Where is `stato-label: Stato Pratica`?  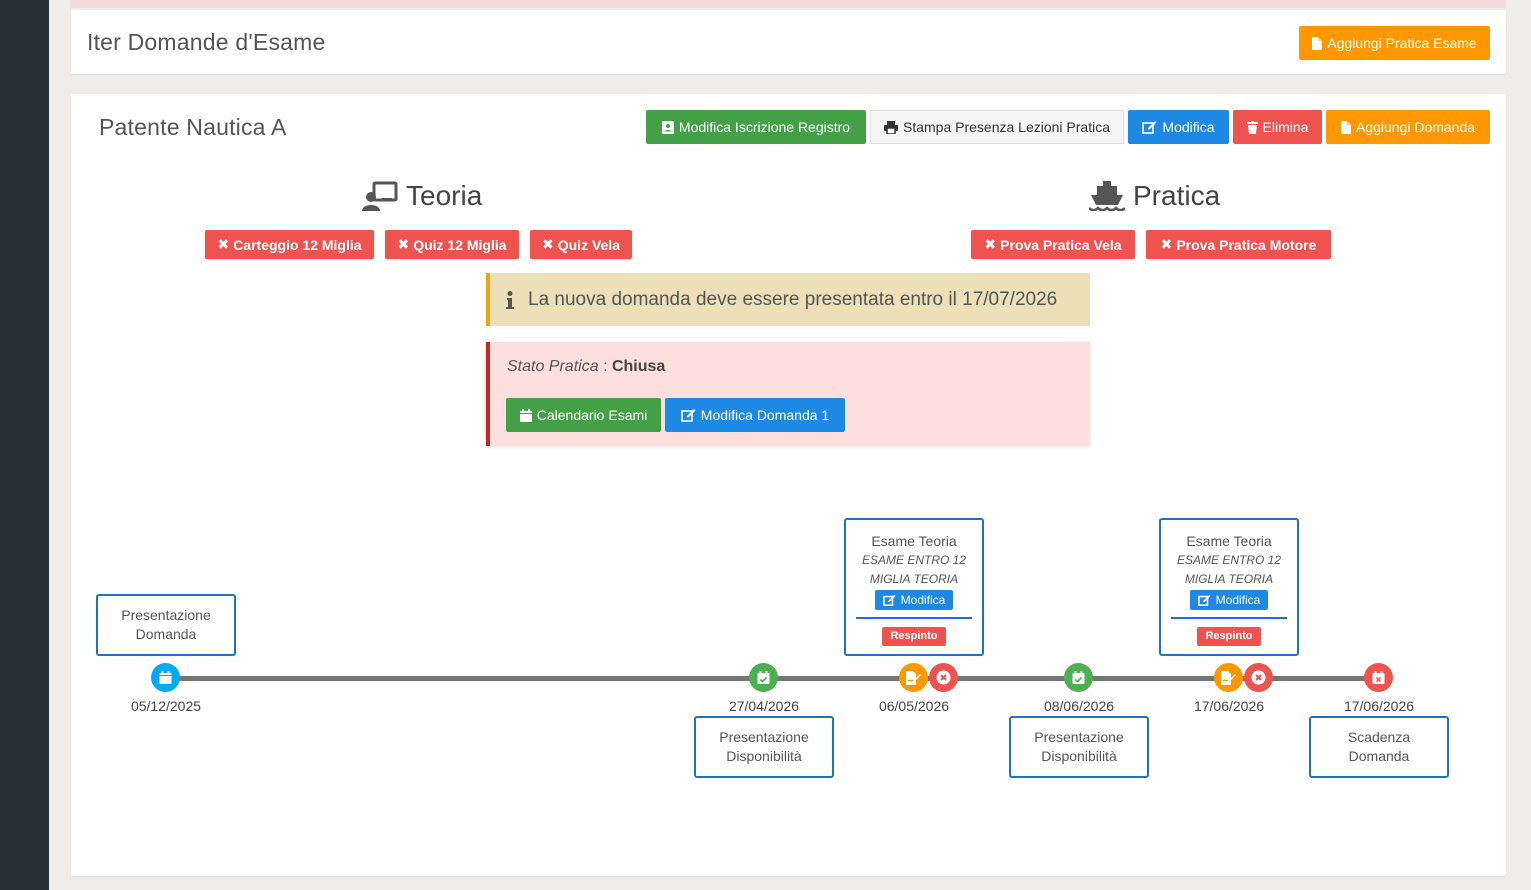
stato-label: Stato Pratica is located at coordinates (553, 366).